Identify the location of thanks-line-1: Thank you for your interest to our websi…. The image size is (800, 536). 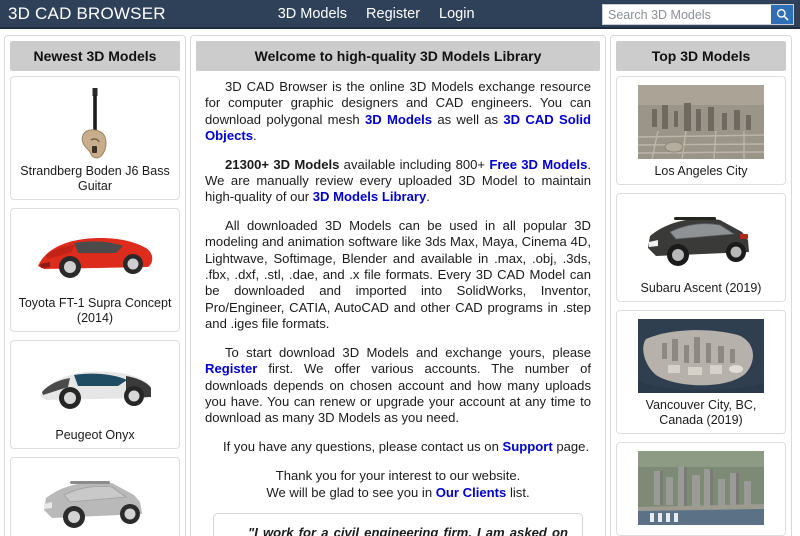
(398, 476).